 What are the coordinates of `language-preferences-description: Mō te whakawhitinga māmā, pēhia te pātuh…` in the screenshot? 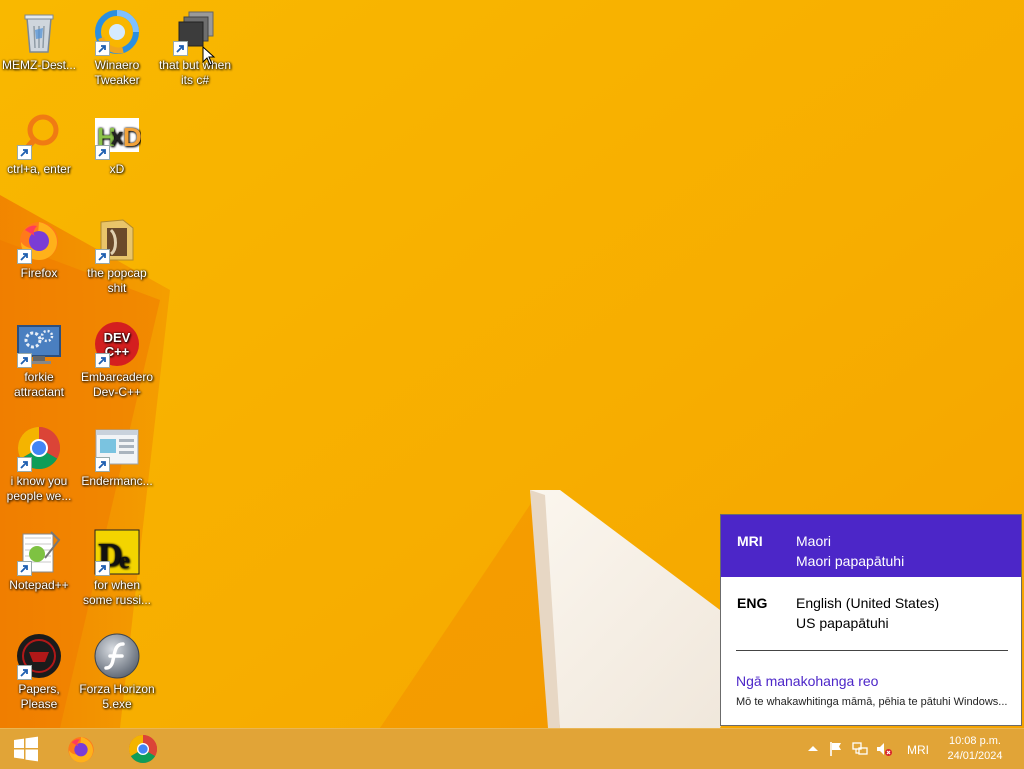 It's located at (872, 702).